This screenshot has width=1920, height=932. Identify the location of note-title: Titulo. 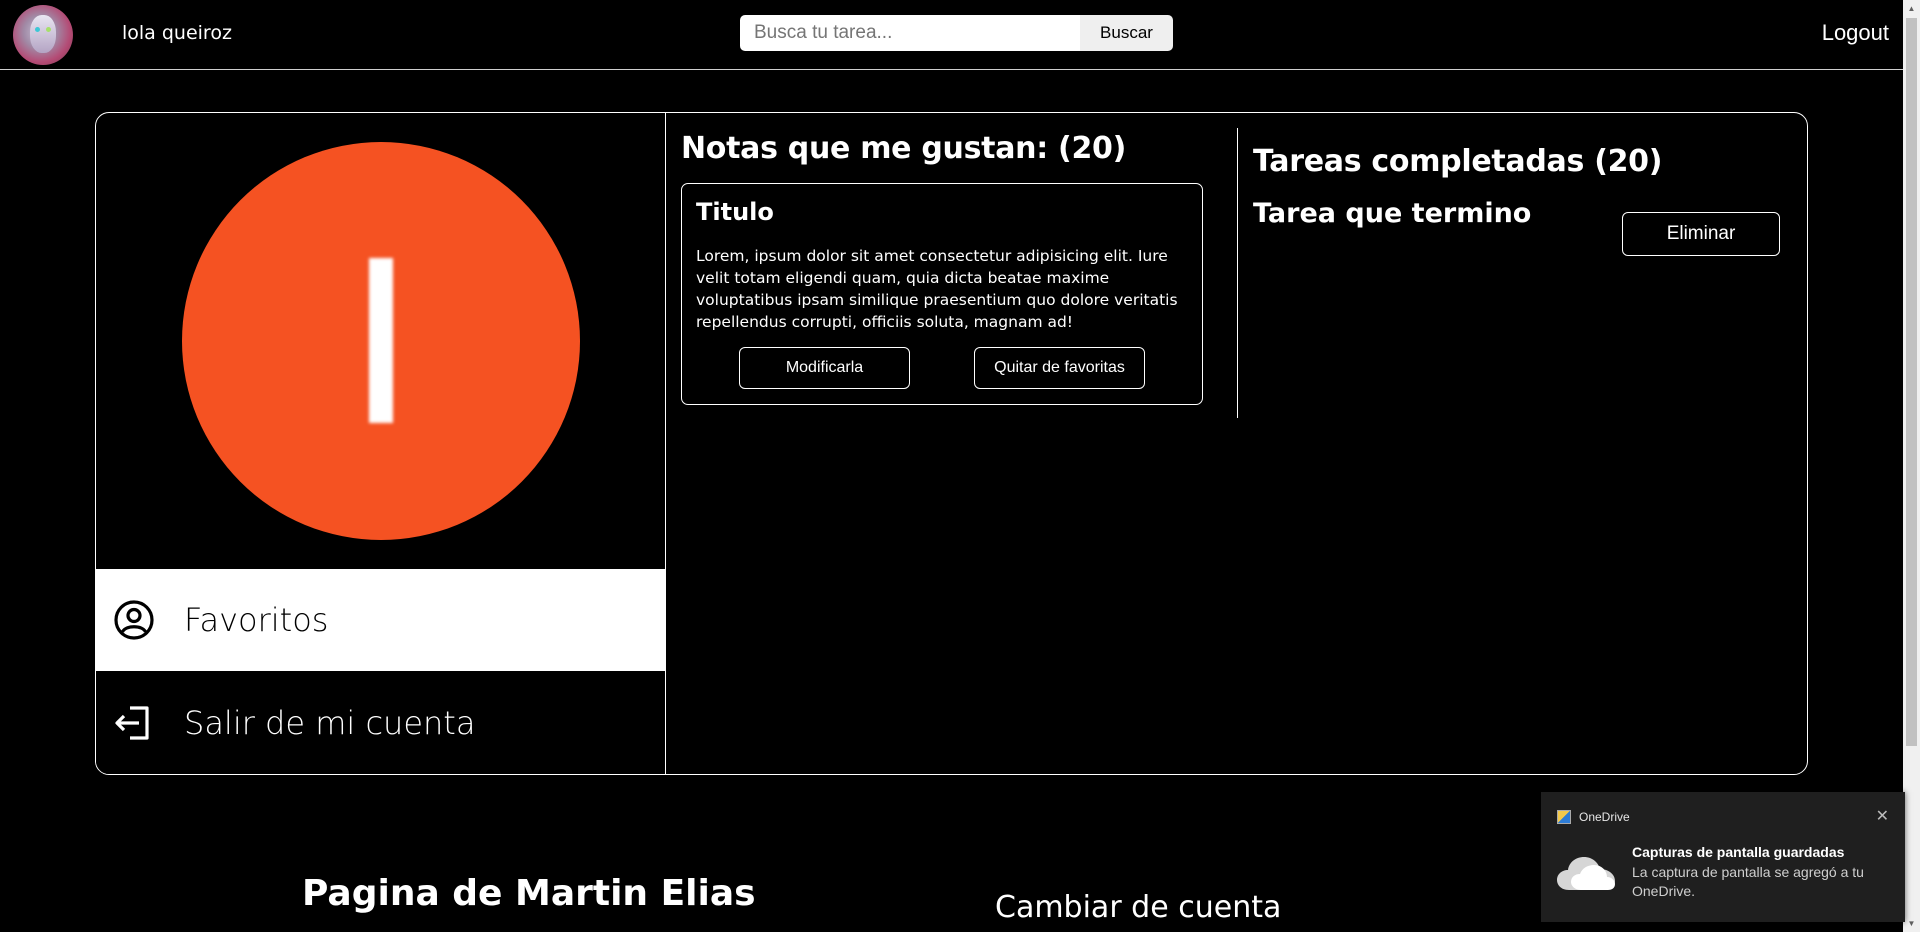
(735, 212).